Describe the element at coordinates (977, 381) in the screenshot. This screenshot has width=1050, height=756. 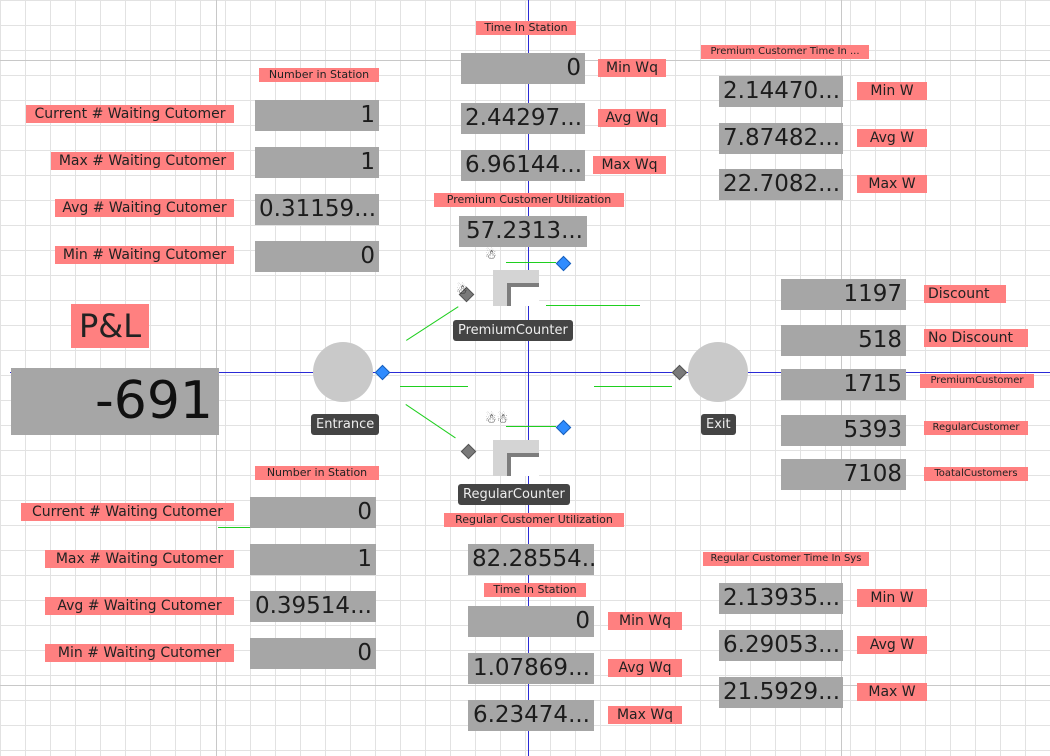
I see `premium-customer-count-label: PremiumCustomer` at that location.